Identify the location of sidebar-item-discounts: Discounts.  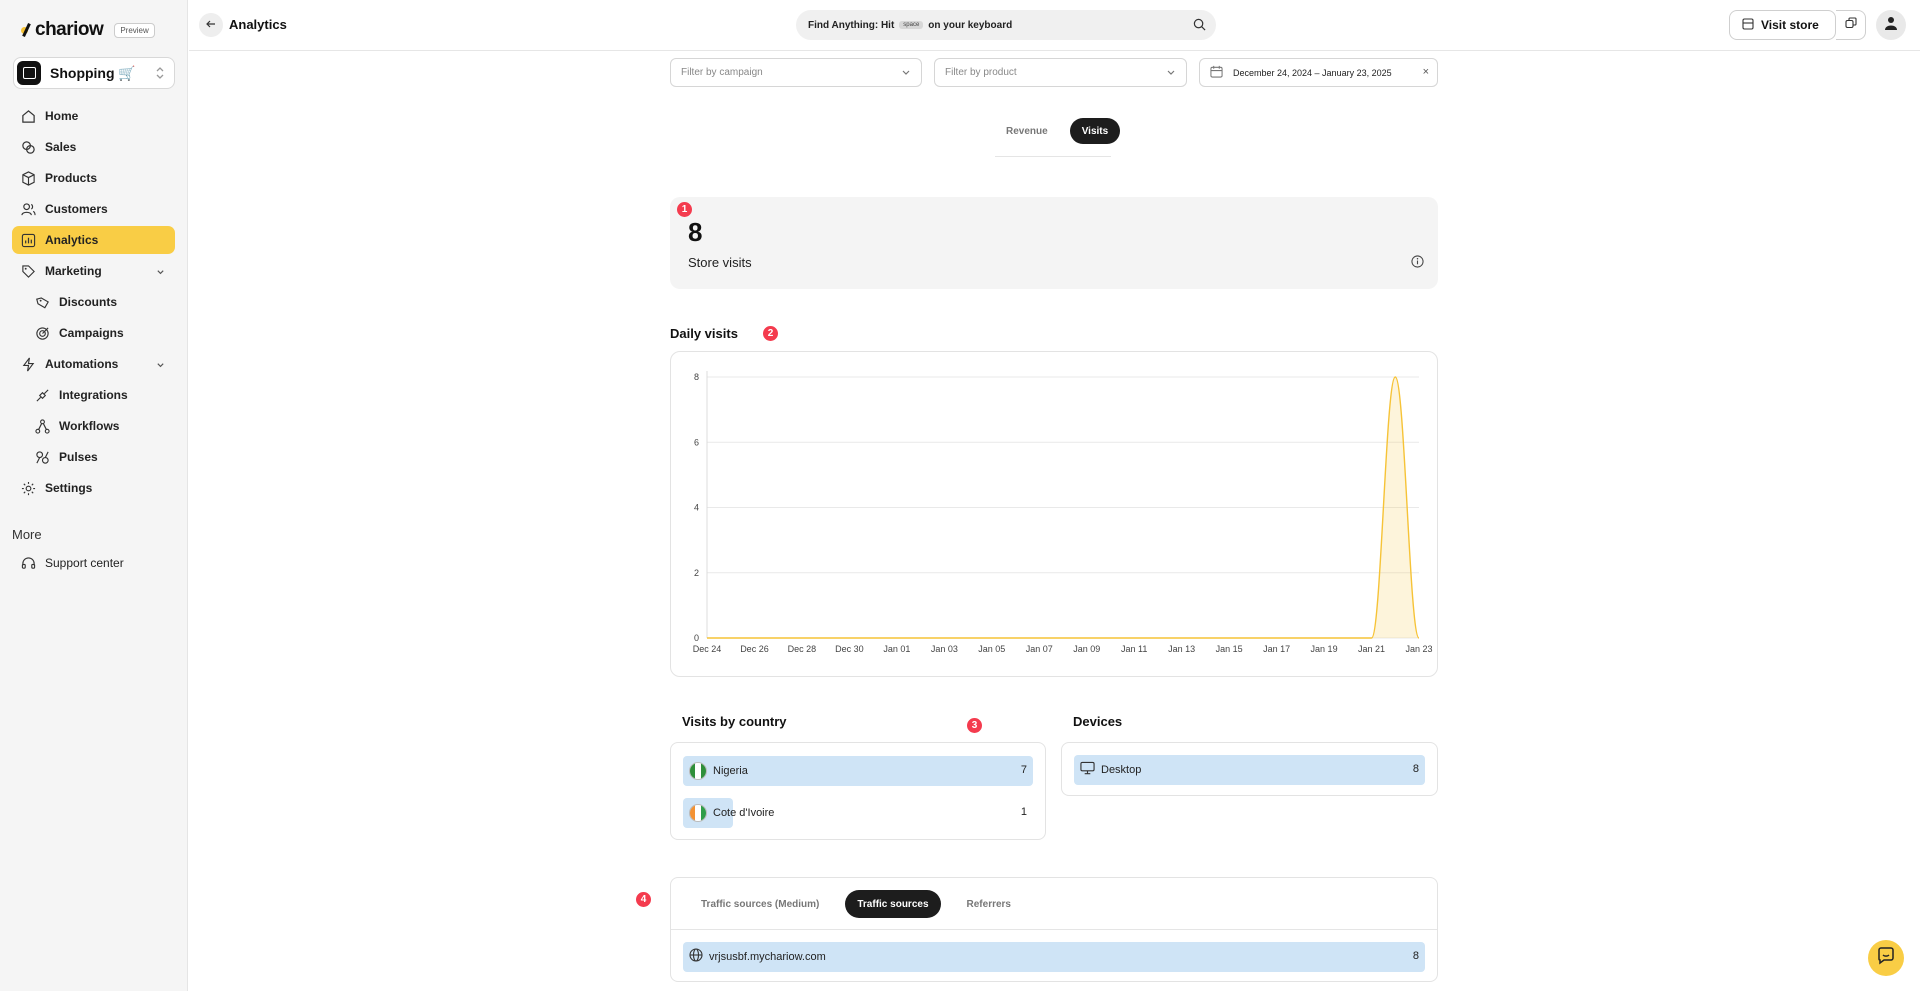
(93, 302).